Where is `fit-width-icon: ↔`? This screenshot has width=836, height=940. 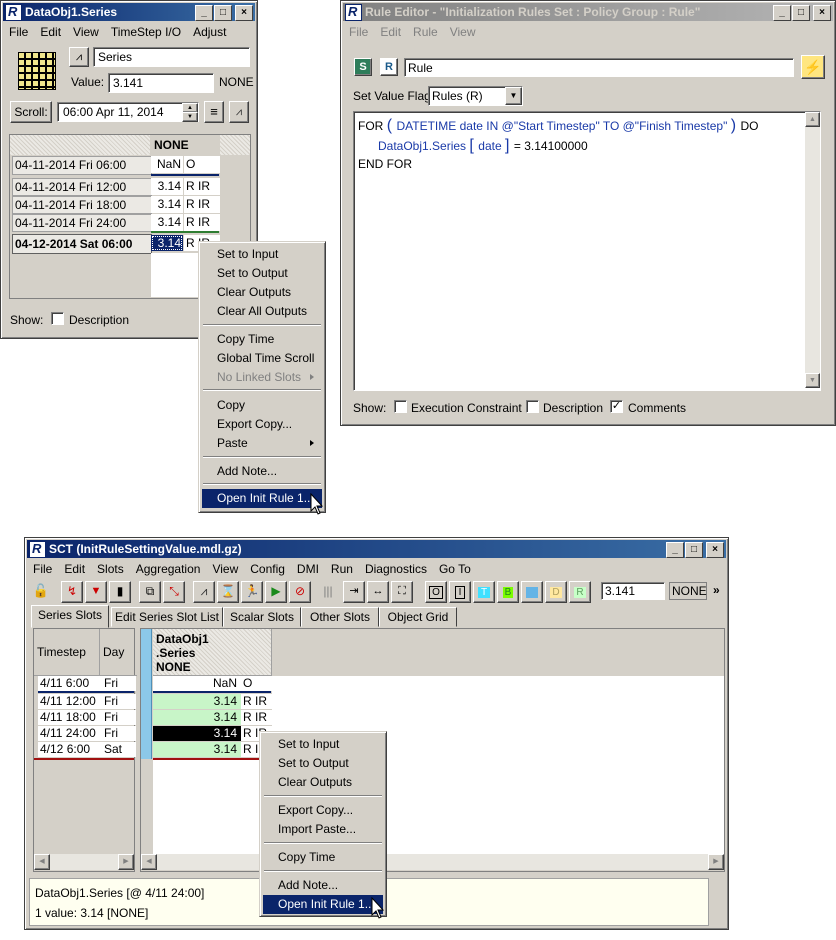 fit-width-icon: ↔ is located at coordinates (378, 592).